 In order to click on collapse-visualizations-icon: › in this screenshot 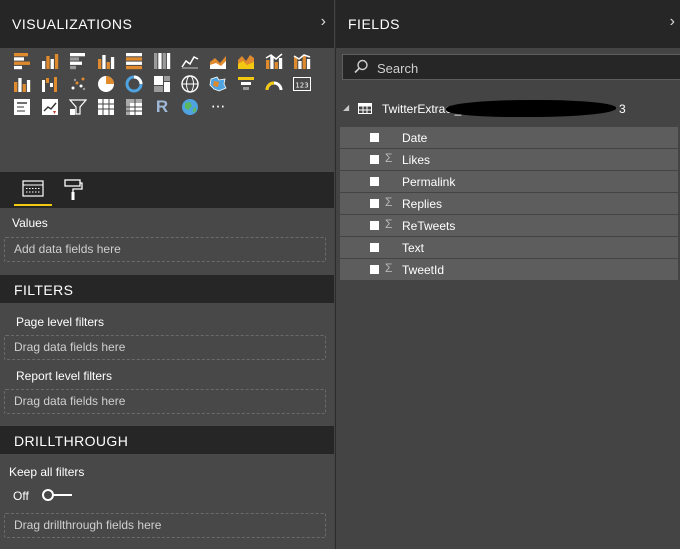, I will do `click(323, 22)`.